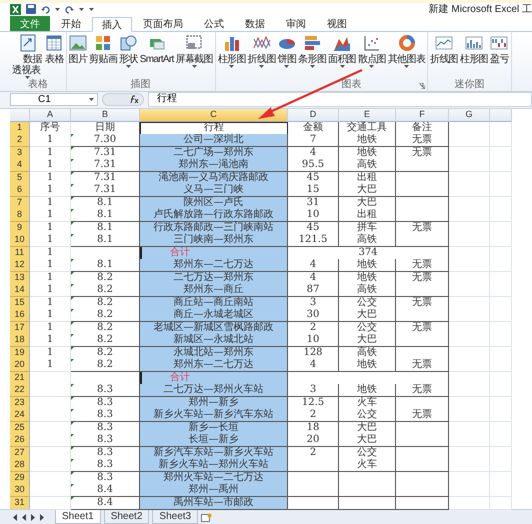  What do you see at coordinates (20, 228) in the screenshot?
I see `row-header: 9` at bounding box center [20, 228].